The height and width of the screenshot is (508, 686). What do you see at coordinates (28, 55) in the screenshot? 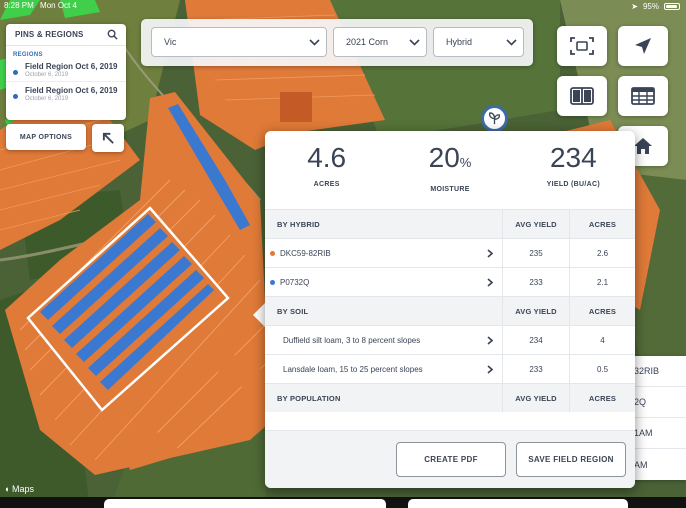
I see `regions-section-label: REGIONS` at bounding box center [28, 55].